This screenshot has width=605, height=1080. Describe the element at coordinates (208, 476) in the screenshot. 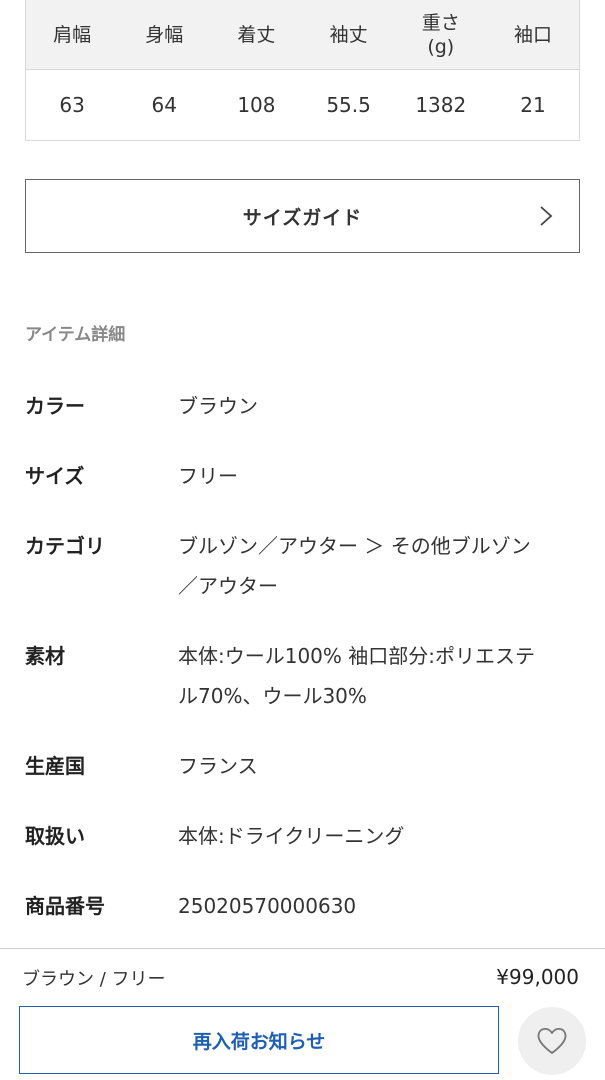

I see `detail-value: フリー` at that location.